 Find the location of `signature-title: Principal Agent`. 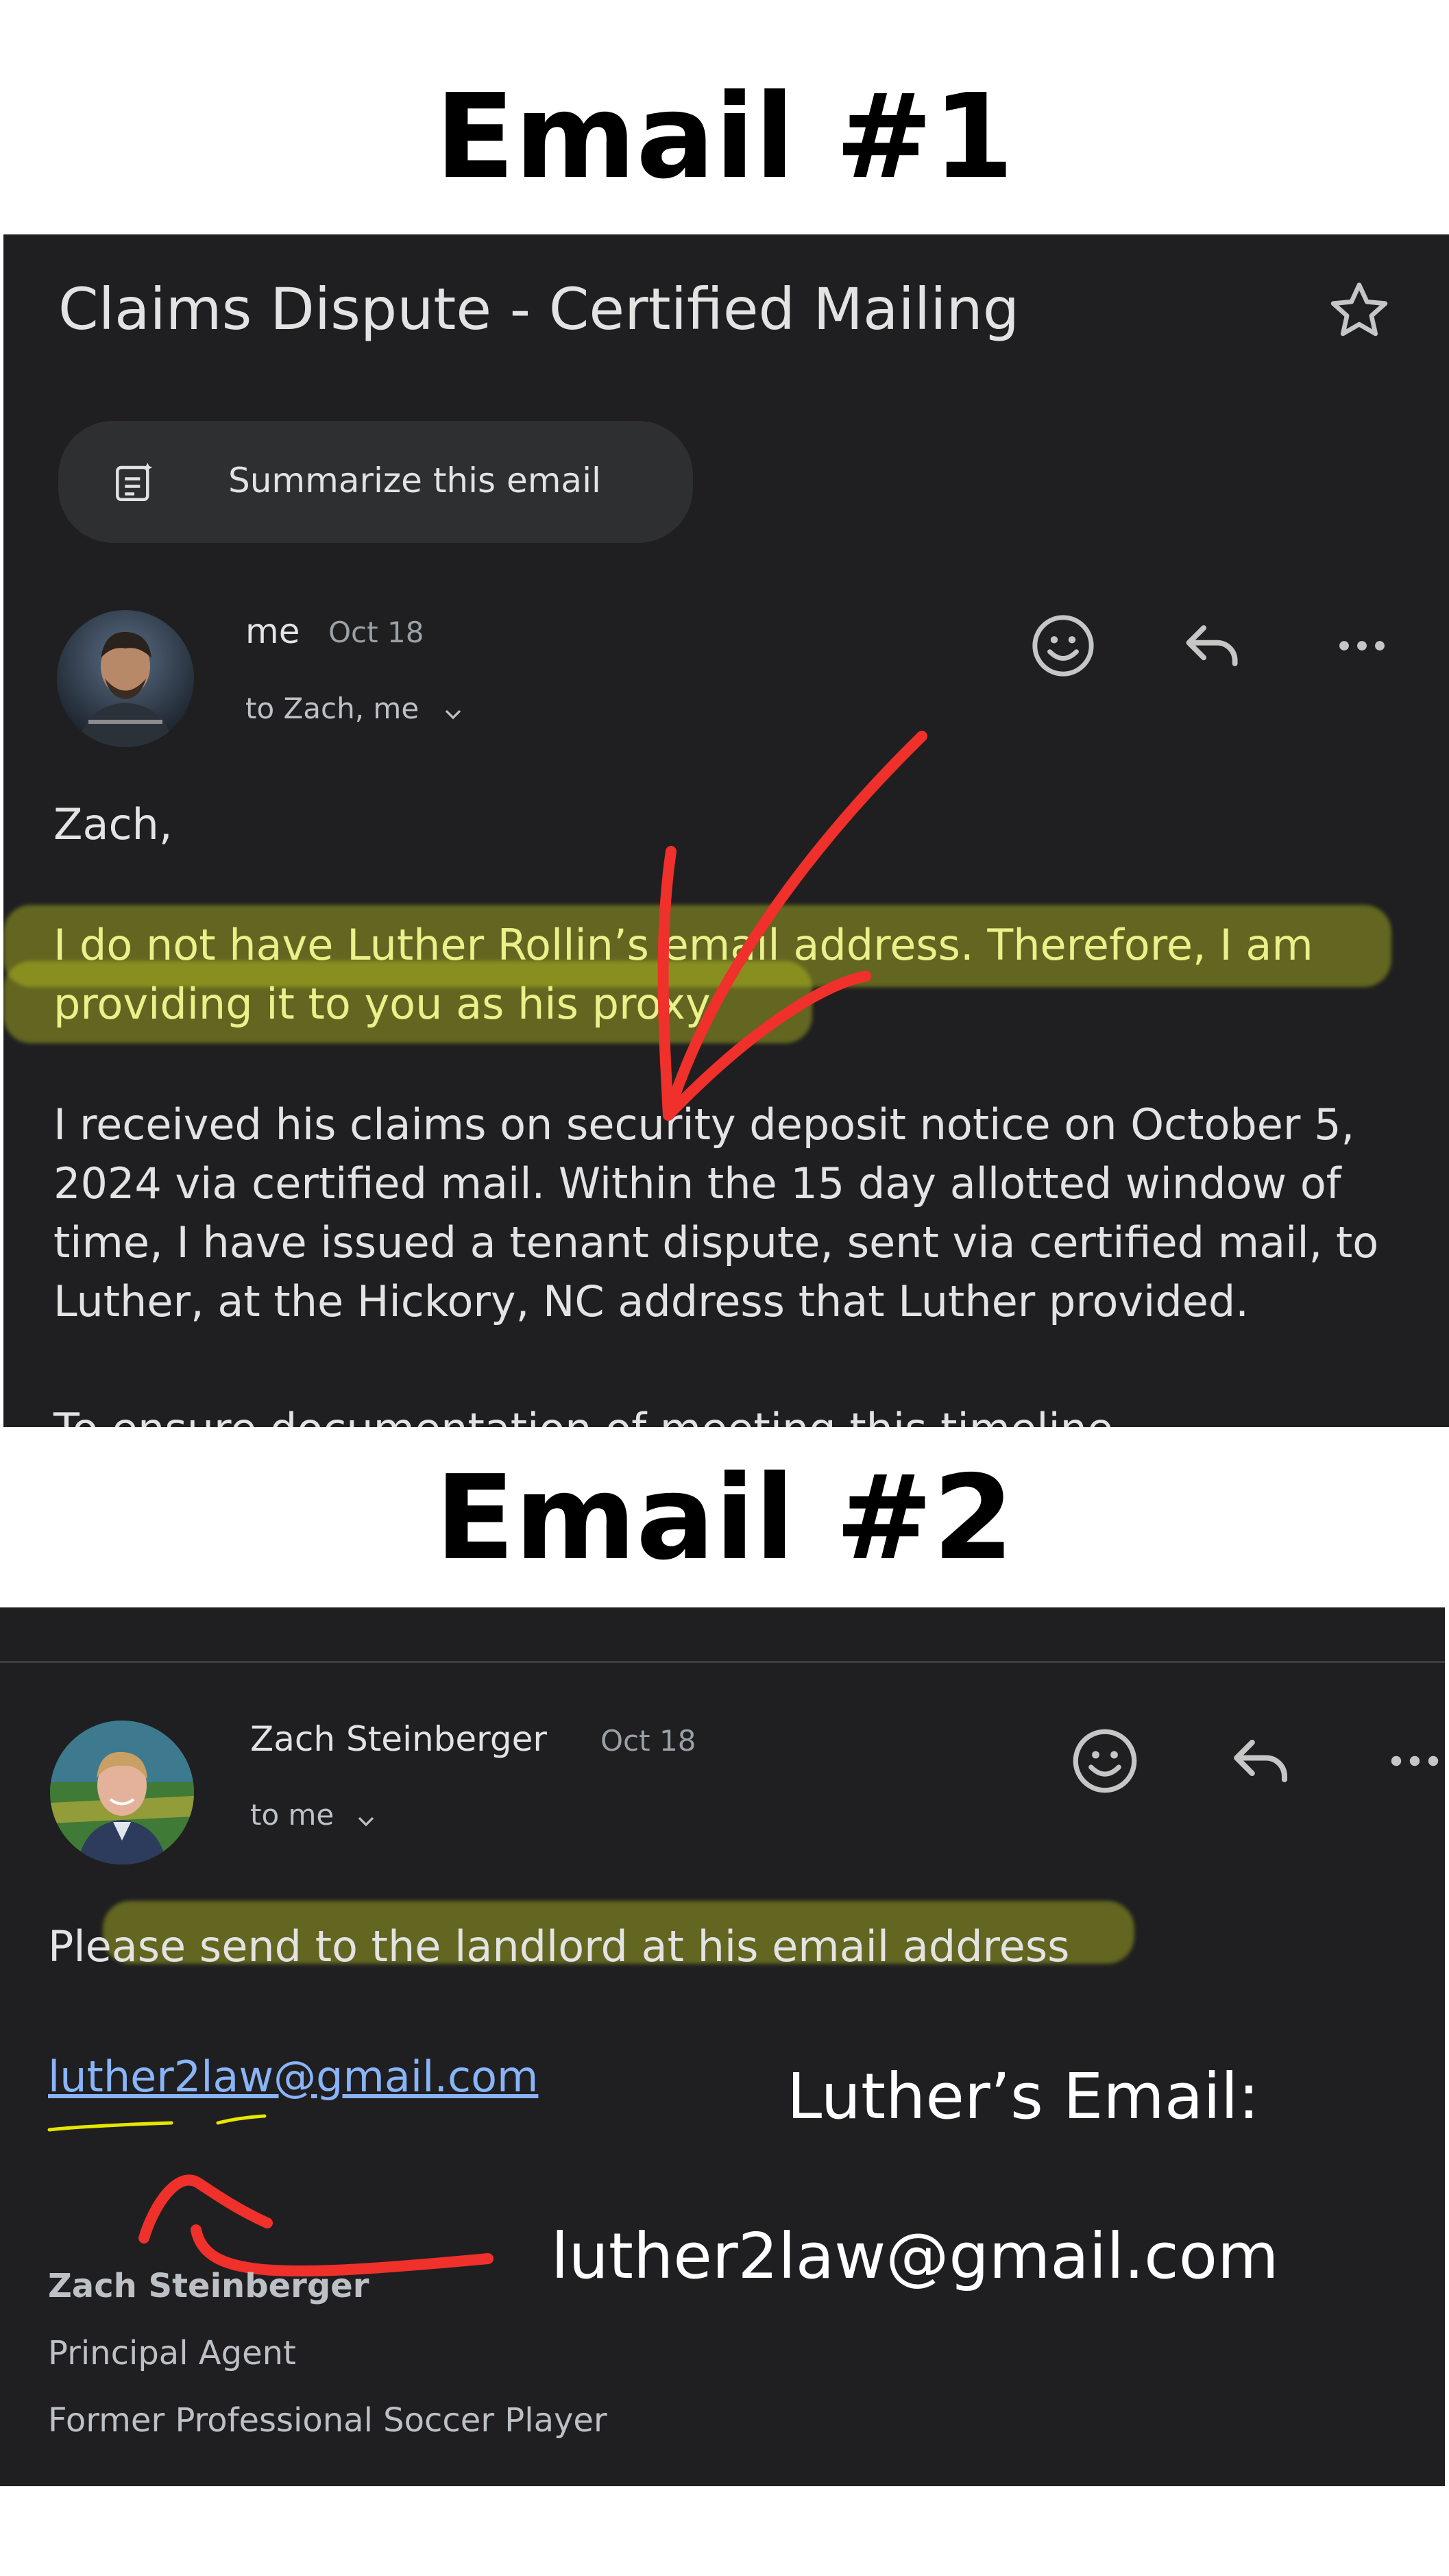

signature-title: Principal Agent is located at coordinates (172, 2353).